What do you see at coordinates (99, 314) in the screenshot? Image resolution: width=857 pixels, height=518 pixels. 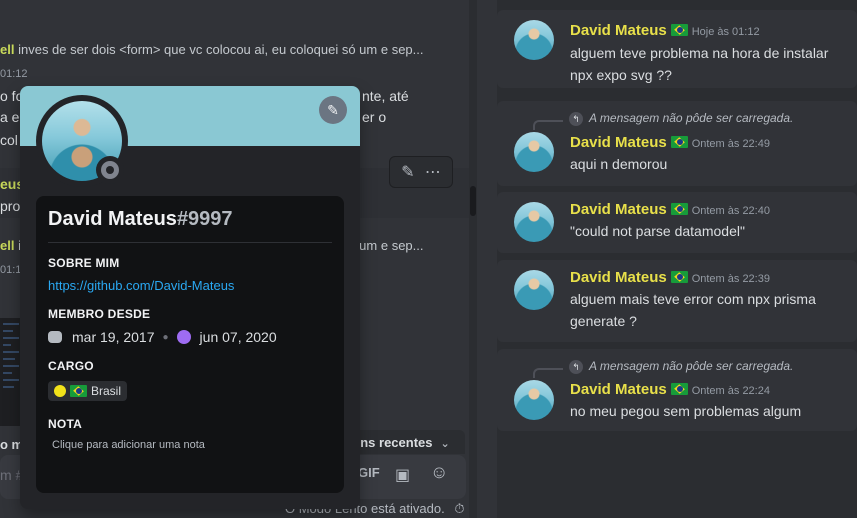 I see `member-since-heading: MEMBRO DESDE` at bounding box center [99, 314].